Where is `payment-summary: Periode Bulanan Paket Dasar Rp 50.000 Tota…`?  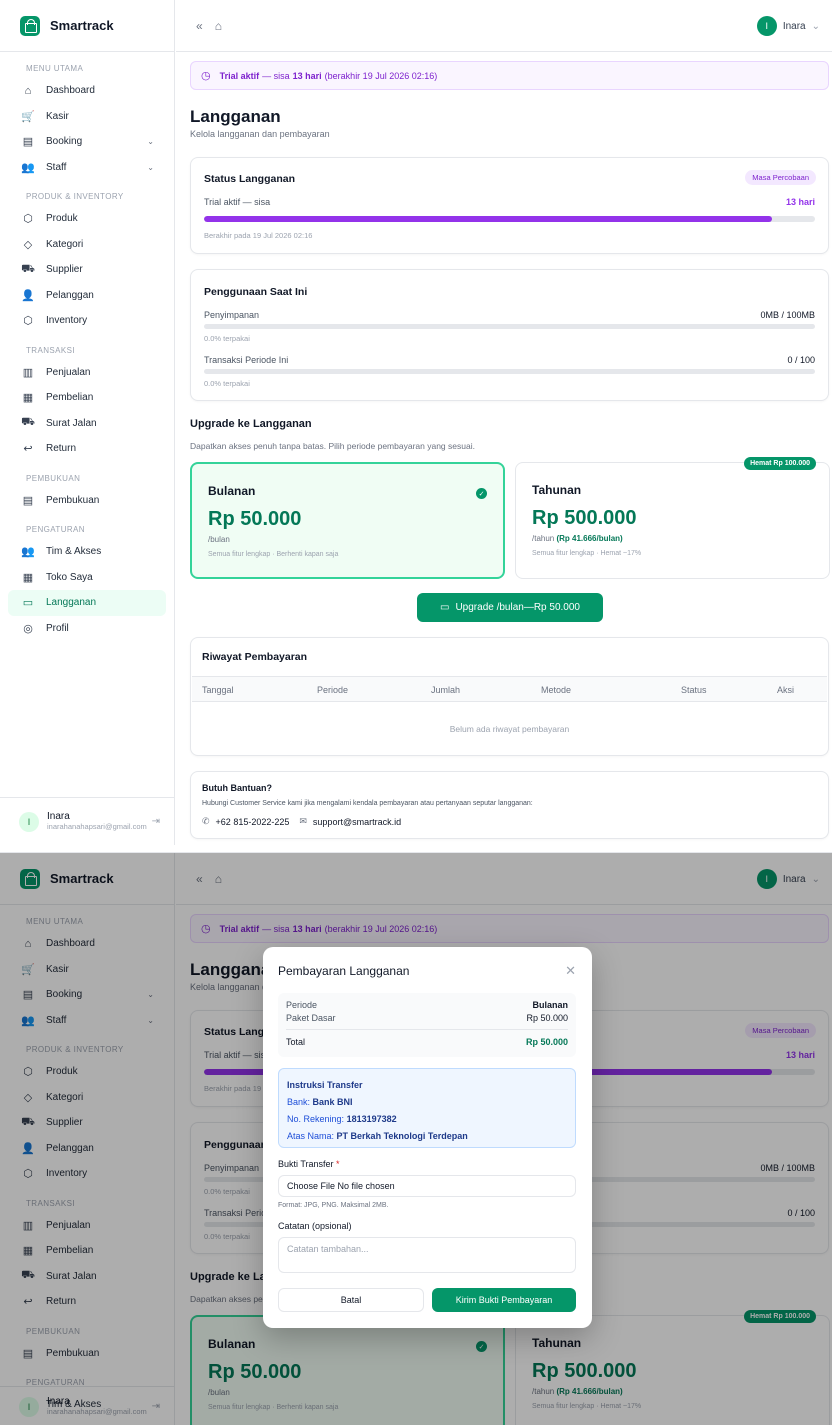 payment-summary: Periode Bulanan Paket Dasar Rp 50.000 Tota… is located at coordinates (427, 1025).